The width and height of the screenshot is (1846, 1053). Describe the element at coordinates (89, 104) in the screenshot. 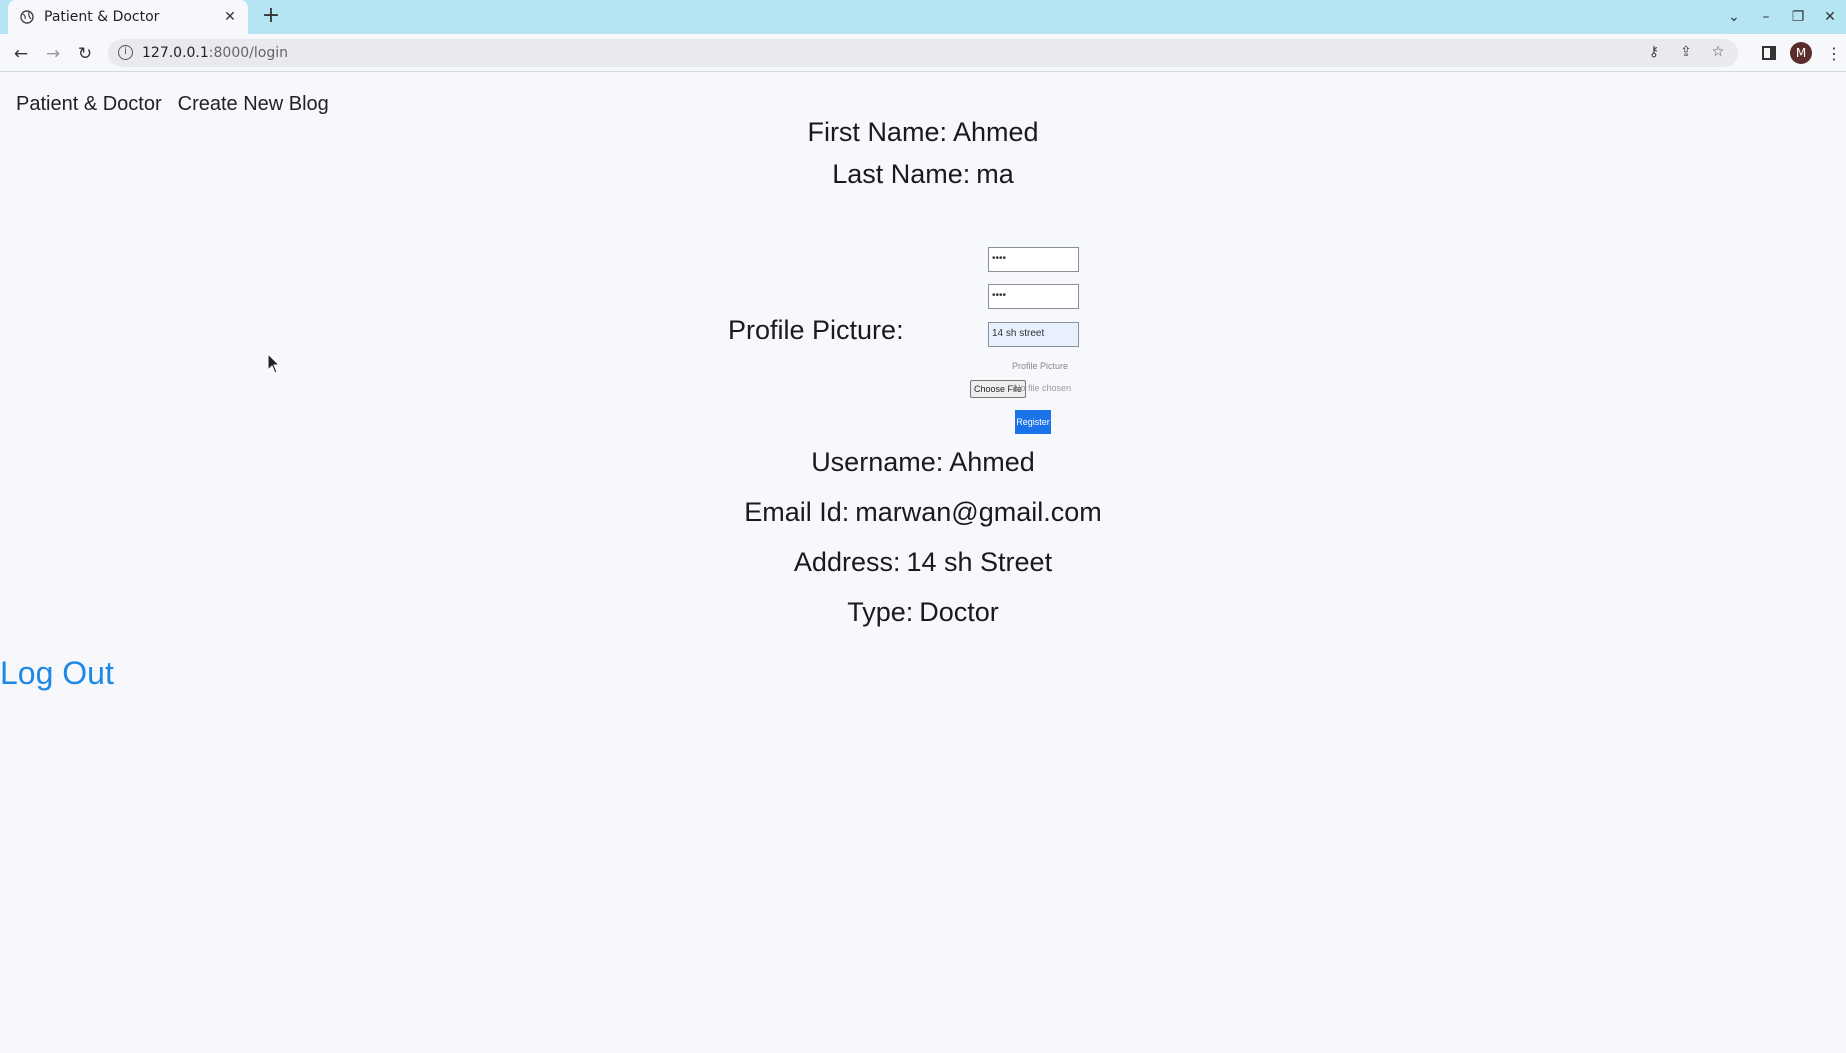

I see `nav-brand-link: Patient & Doctor` at that location.